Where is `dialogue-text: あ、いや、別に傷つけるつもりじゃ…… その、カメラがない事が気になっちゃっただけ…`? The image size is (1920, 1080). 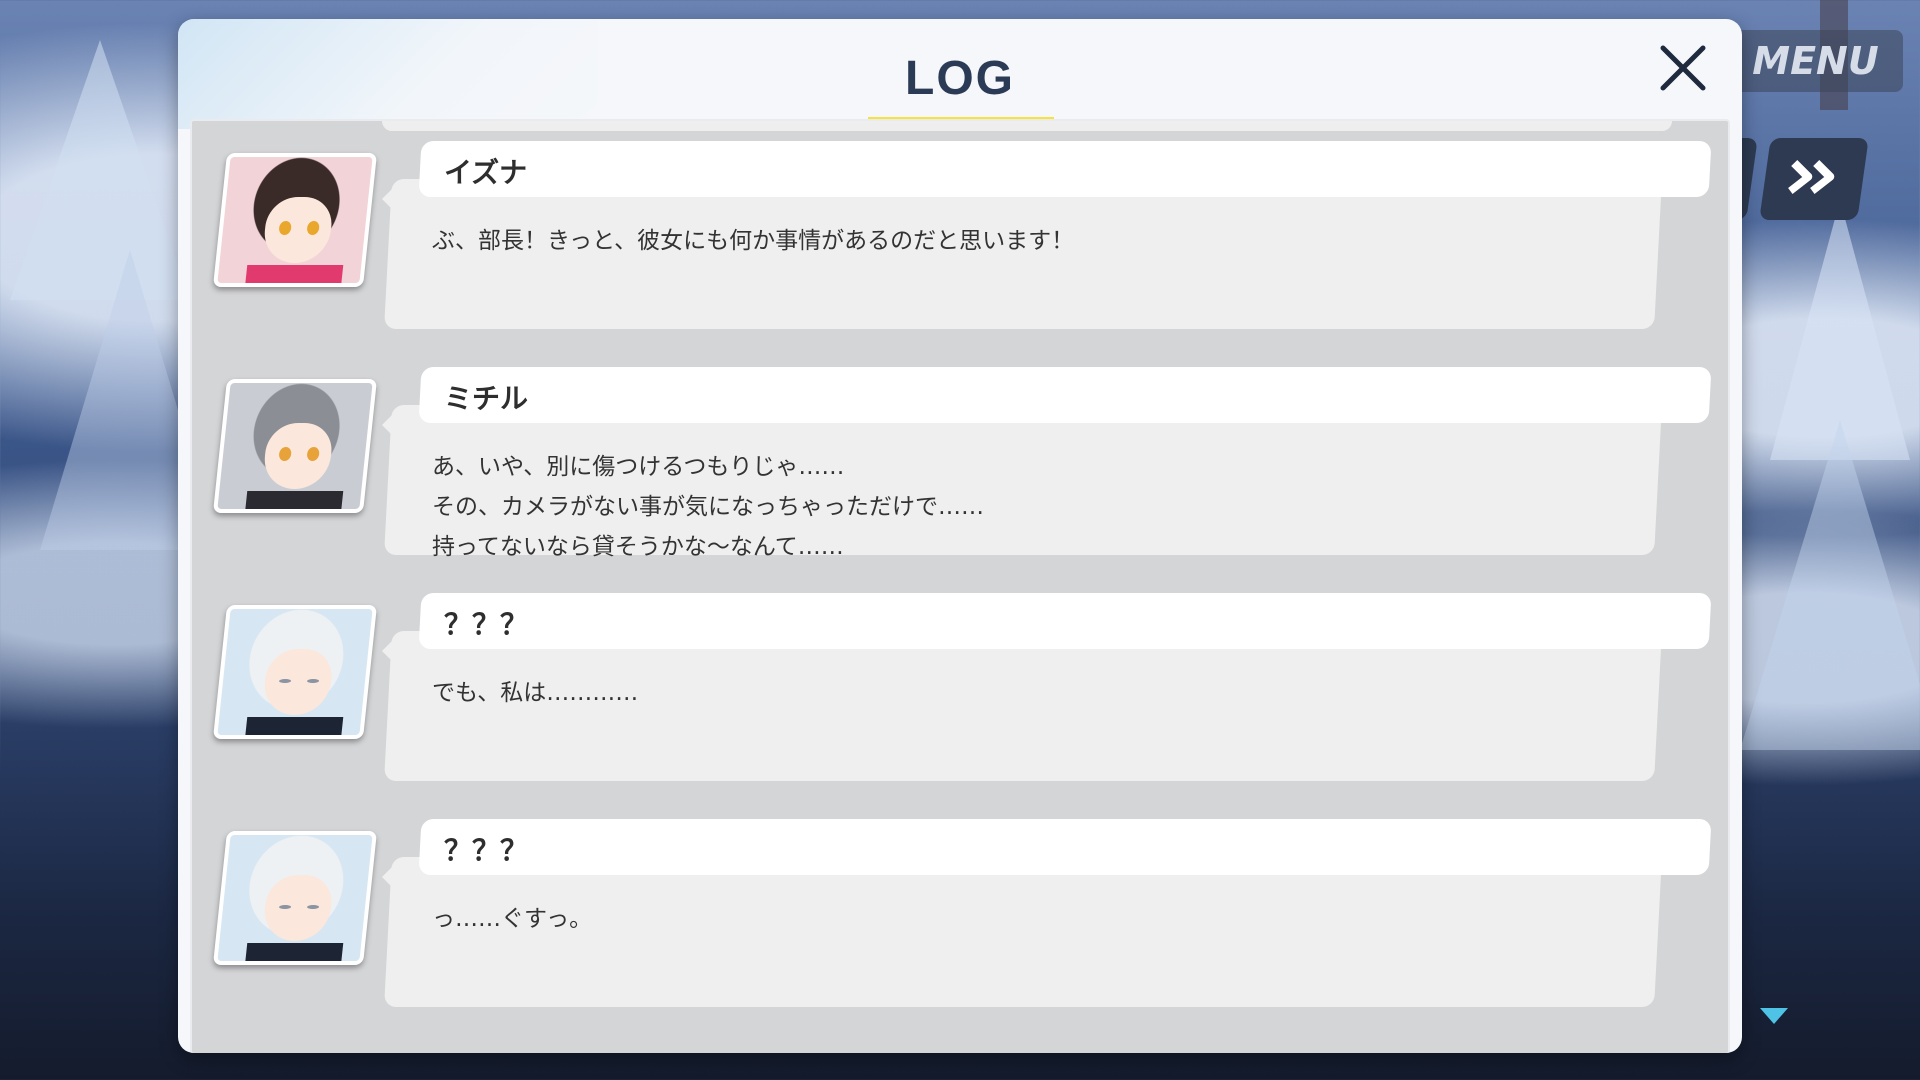
dialogue-text: あ、いや、別に傷つけるつもりじゃ…… その、カメラがない事が気になっちゃっただけ… is located at coordinates (1032, 507).